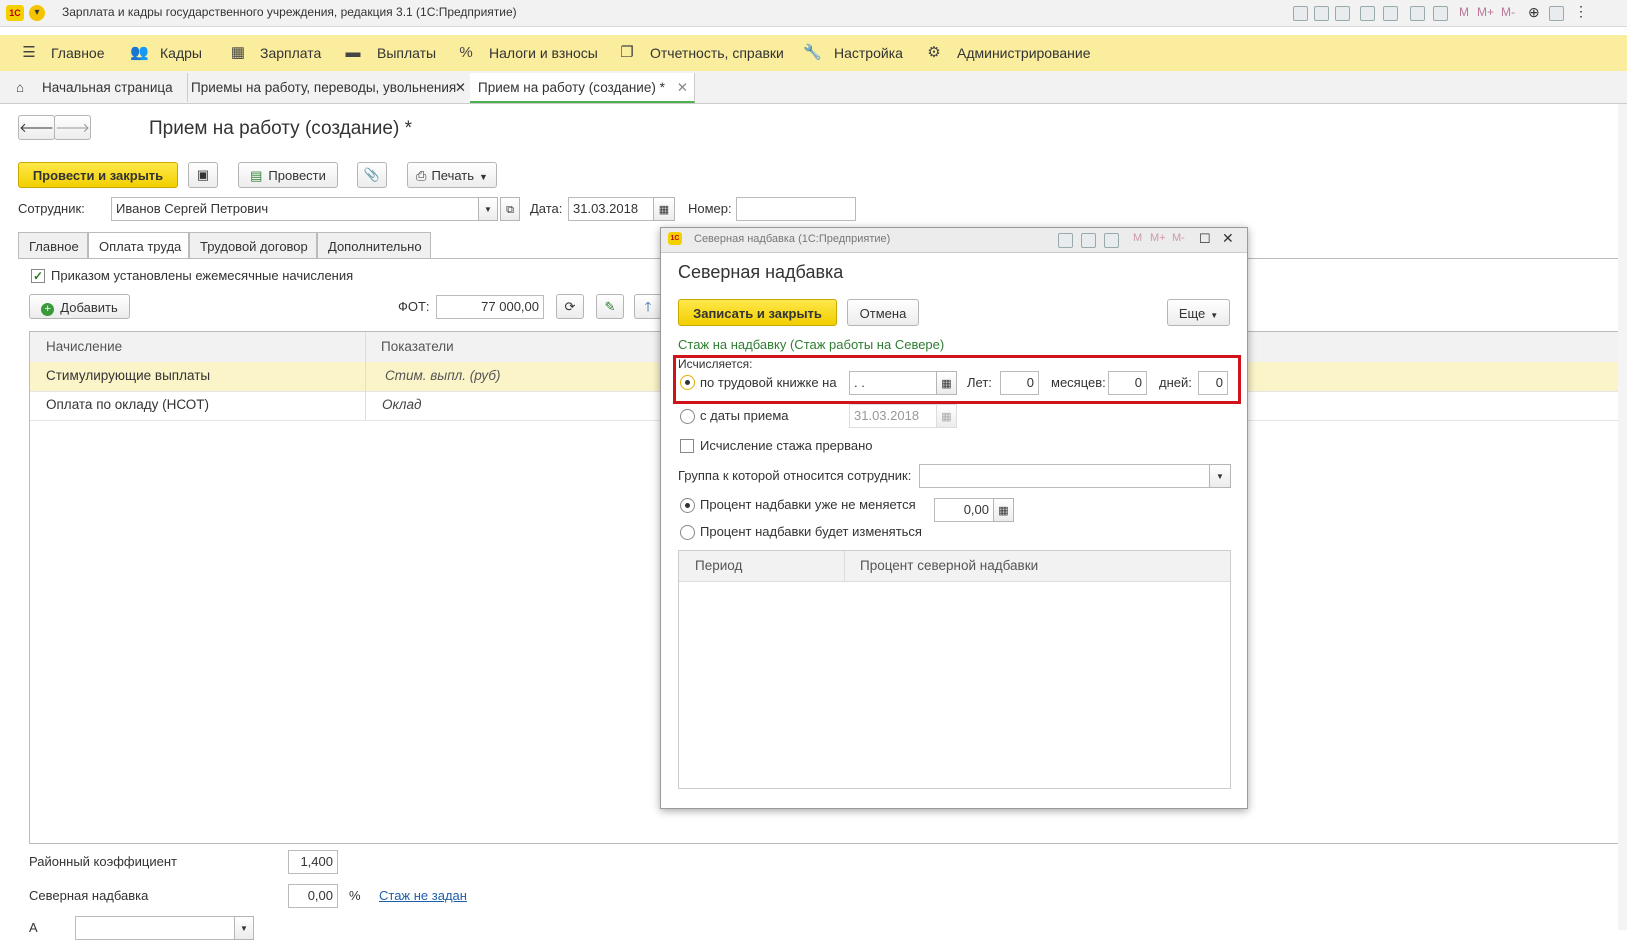  What do you see at coordinates (290, 53) in the screenshot?
I see `menu-item-salary: Зарплата` at bounding box center [290, 53].